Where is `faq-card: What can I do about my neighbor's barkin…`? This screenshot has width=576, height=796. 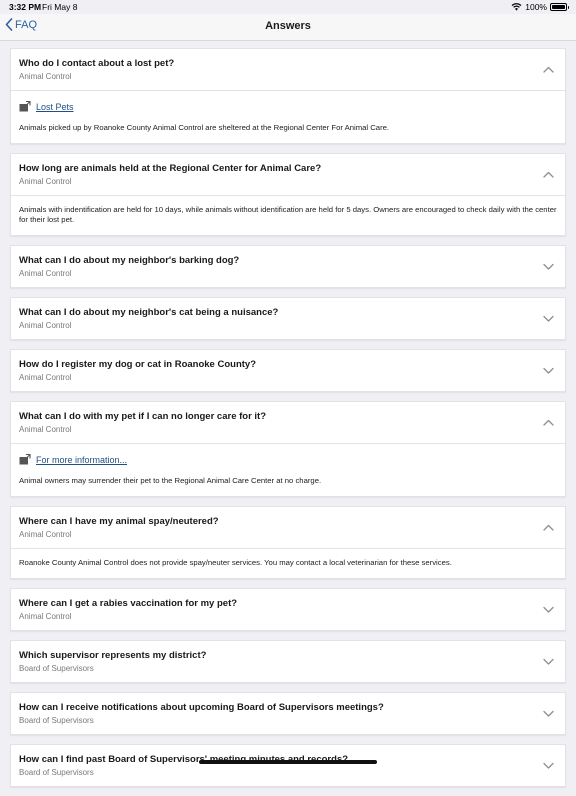
faq-card: What can I do about my neighbor's barkin… is located at coordinates (288, 266).